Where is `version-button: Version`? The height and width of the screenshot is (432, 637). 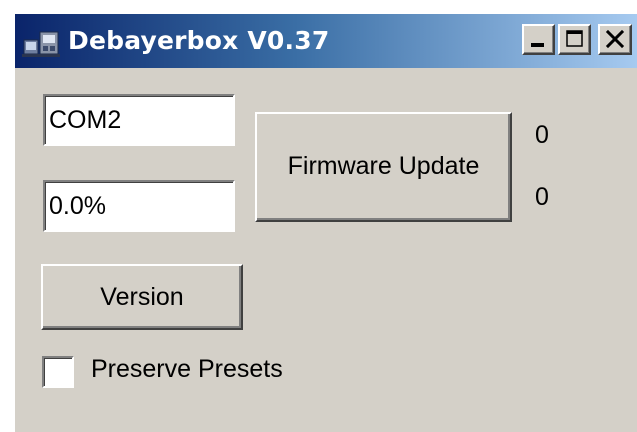
version-button: Version is located at coordinates (142, 297).